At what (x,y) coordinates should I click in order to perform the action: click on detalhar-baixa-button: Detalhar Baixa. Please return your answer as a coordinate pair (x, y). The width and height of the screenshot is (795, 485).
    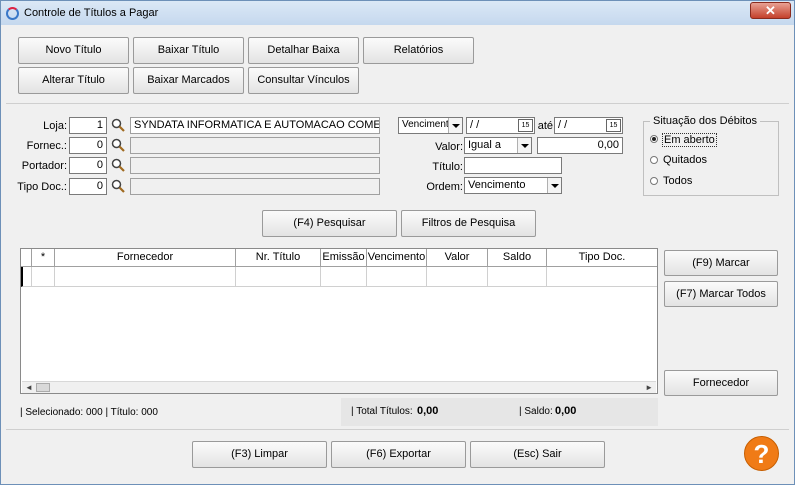
    Looking at the image, I should click on (303, 50).